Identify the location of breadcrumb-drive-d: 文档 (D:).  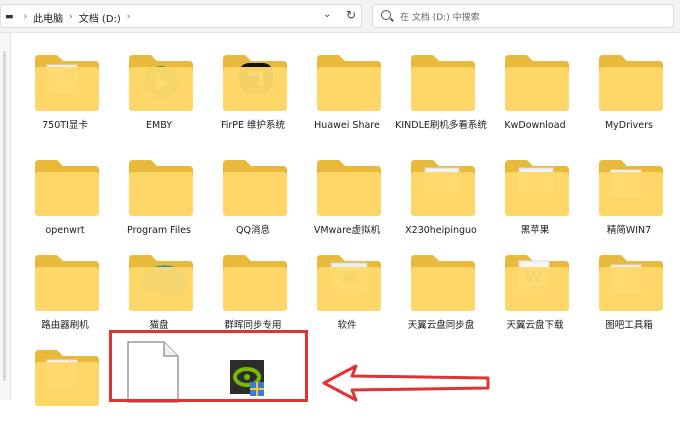
(100, 17).